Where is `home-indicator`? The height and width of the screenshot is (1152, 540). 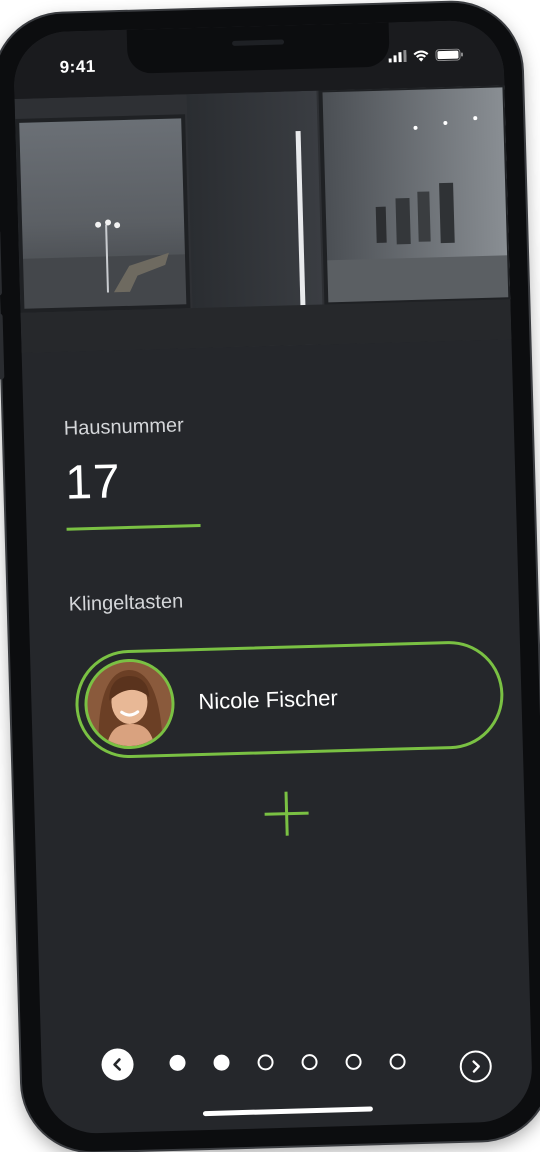
home-indicator is located at coordinates (287, 1111).